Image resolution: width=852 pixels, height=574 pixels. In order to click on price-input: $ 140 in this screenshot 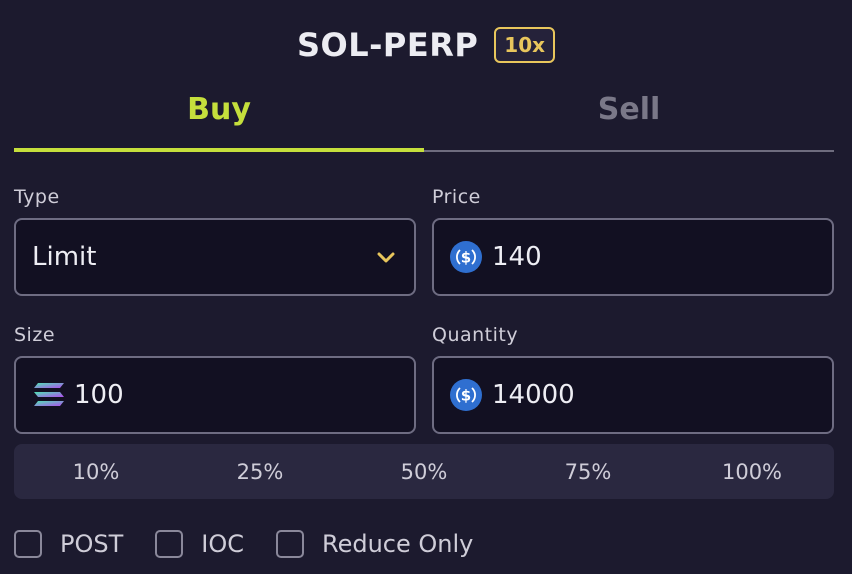, I will do `click(633, 257)`.